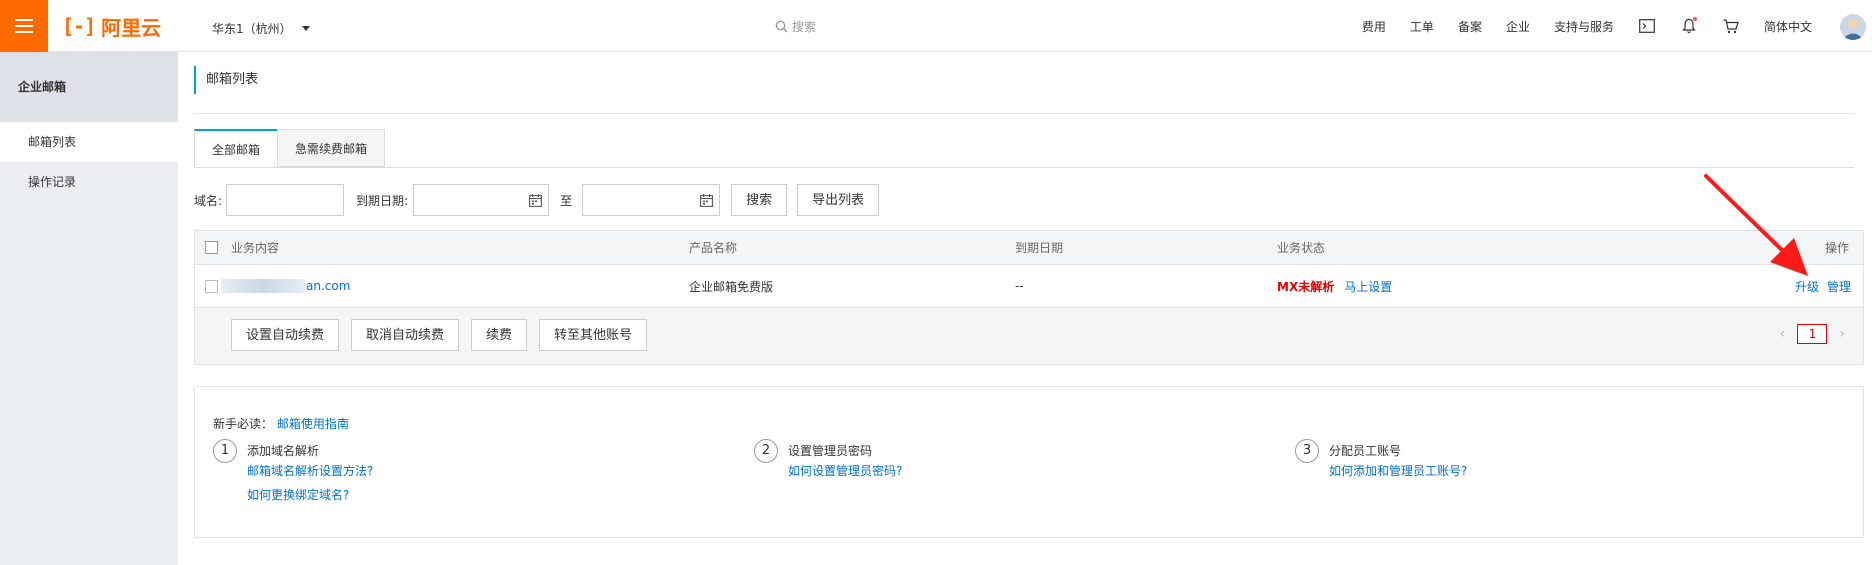 Image resolution: width=1872 pixels, height=565 pixels. Describe the element at coordinates (838, 200) in the screenshot. I see `export-list-button: 导出列表` at that location.